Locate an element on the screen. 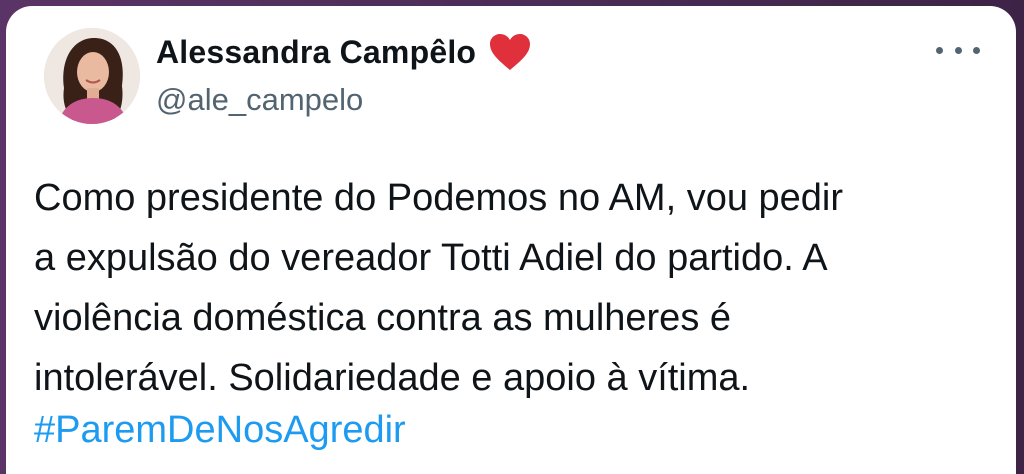 Image resolution: width=1024 pixels, height=474 pixels. author-name-row: Alessandra Campêlo is located at coordinates (344, 52).